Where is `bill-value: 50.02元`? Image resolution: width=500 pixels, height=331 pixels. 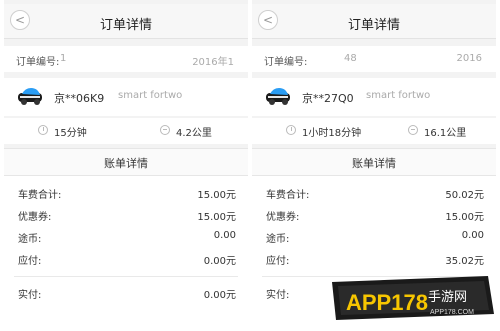
bill-value: 50.02元 is located at coordinates (464, 195).